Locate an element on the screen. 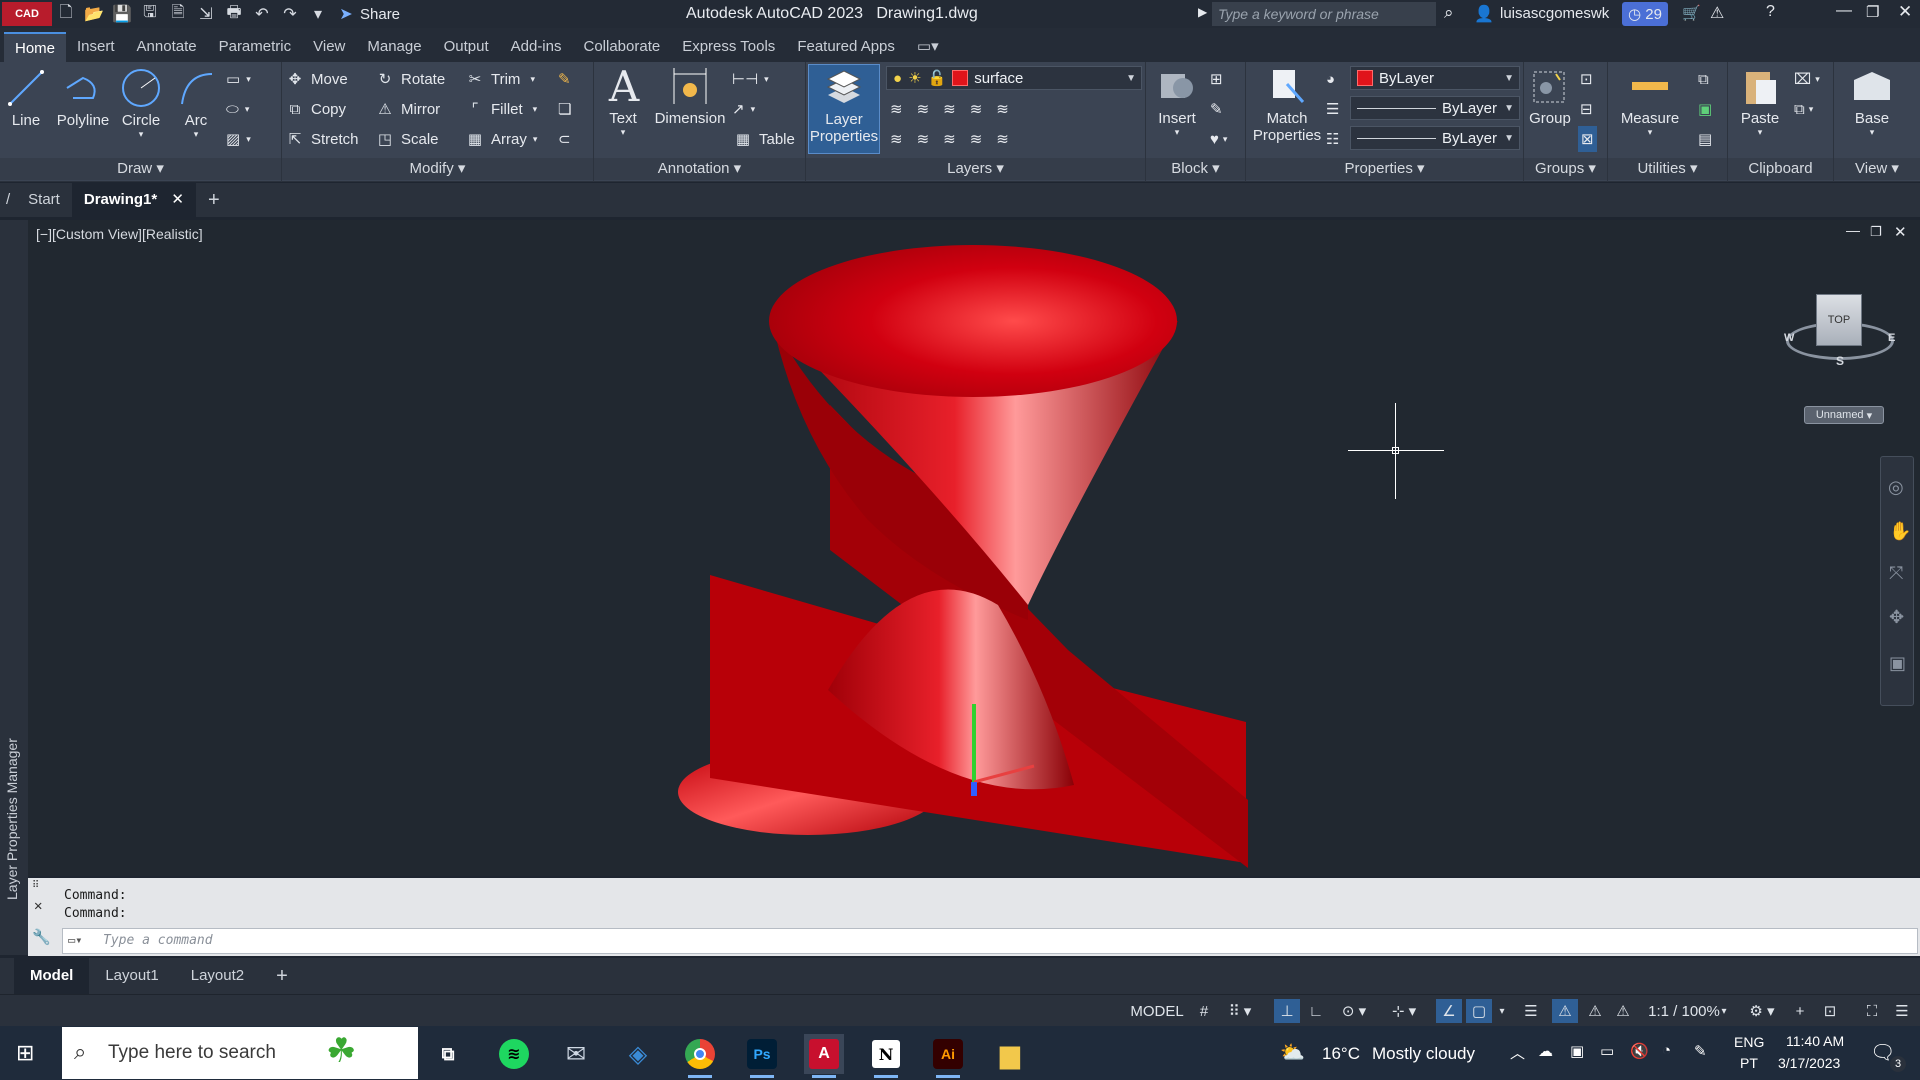 The width and height of the screenshot is (1920, 1080). pen-icon: ✎ is located at coordinates (1700, 1051).